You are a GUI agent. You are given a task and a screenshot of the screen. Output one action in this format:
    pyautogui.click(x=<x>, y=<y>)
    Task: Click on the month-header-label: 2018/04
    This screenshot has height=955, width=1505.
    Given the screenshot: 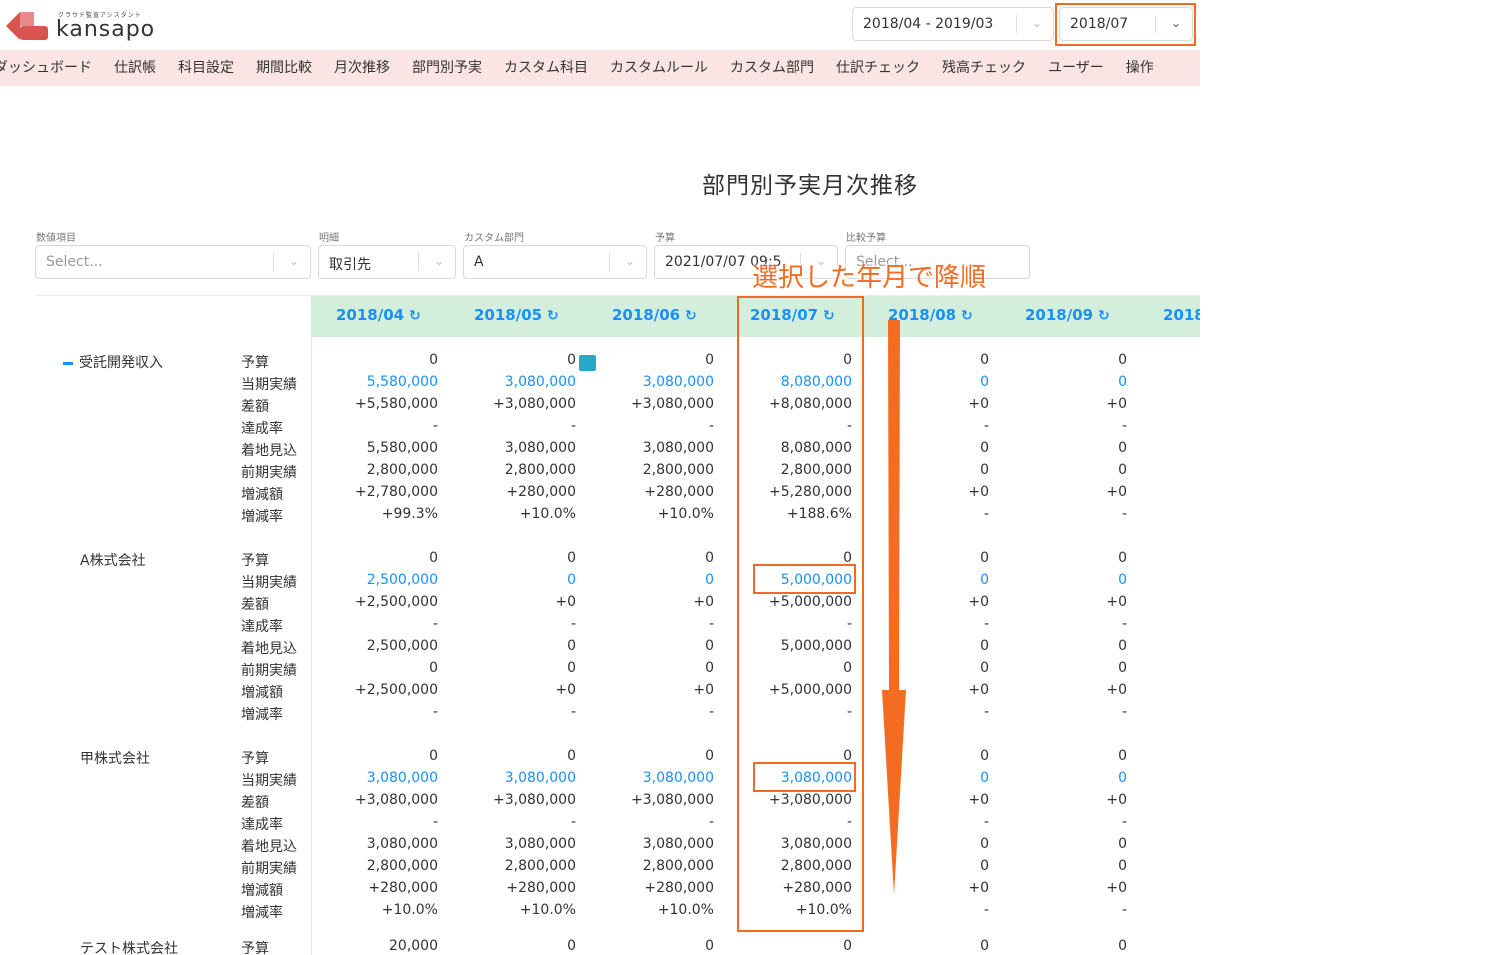 What is the action you would take?
    pyautogui.click(x=370, y=315)
    